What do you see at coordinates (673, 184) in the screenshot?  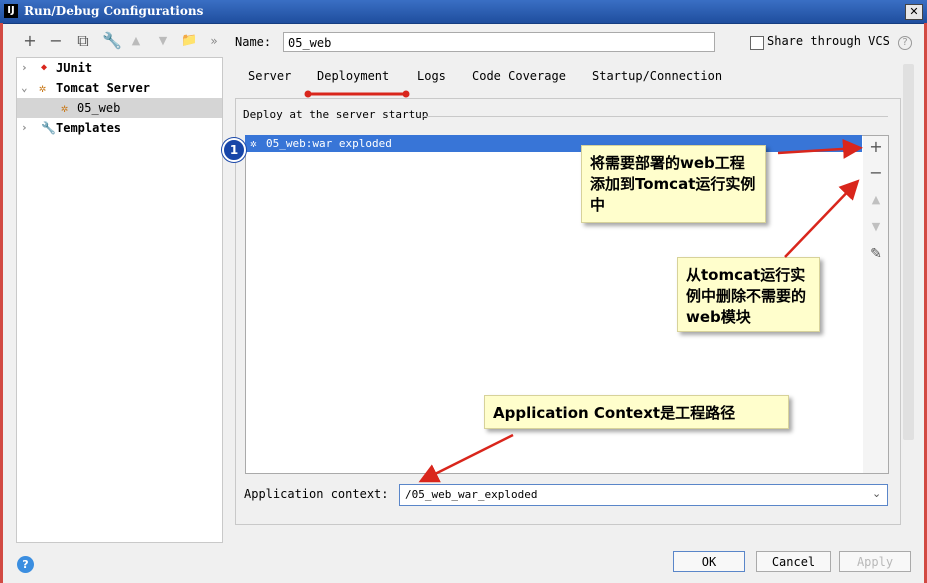 I see `callout-add-web-project: 将需要部署的web工程添加到Tomcat运行实例中` at bounding box center [673, 184].